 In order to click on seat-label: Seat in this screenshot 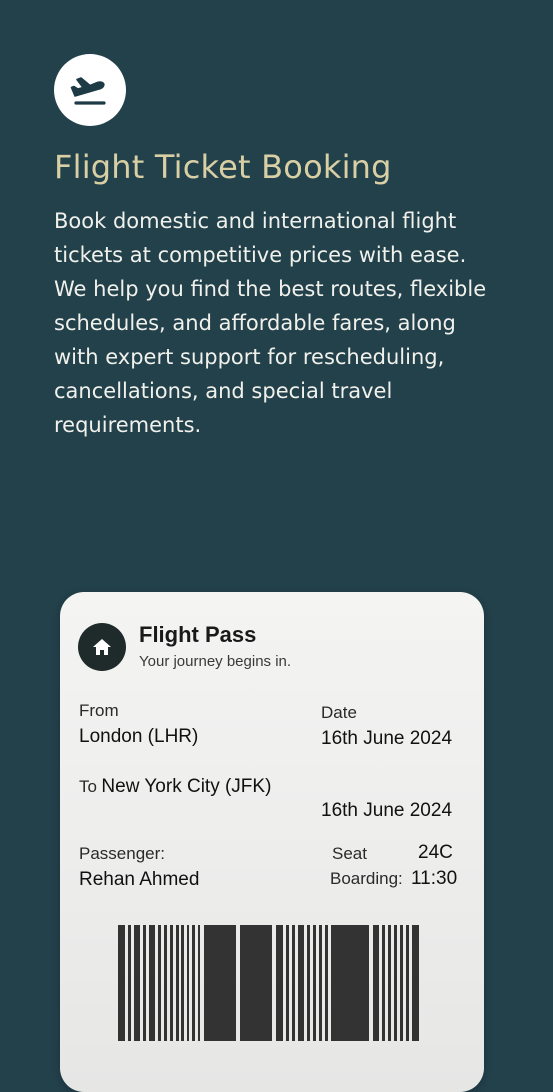, I will do `click(349, 853)`.